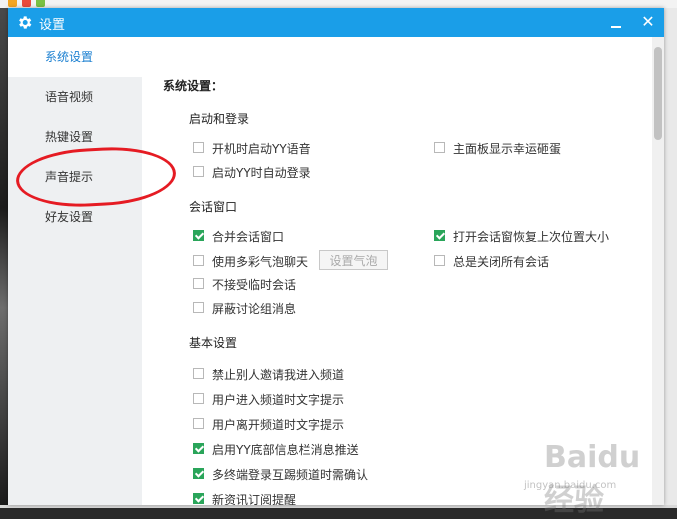  Describe the element at coordinates (278, 425) in the screenshot. I see `option-label: 用户离开频道时文字提示` at that location.